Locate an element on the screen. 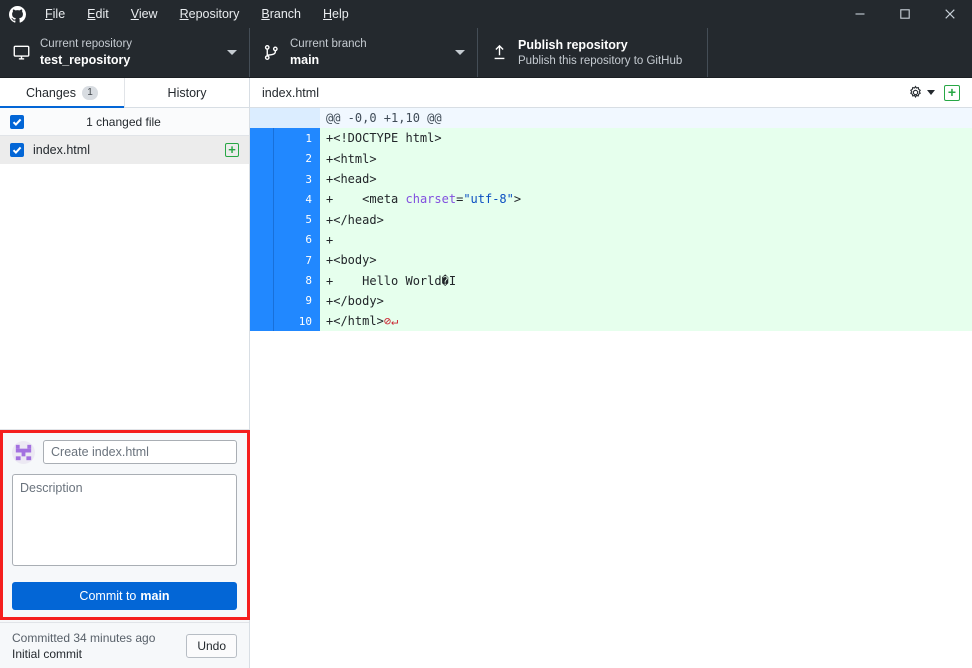 This screenshot has height=668, width=972. file-status-added-icon: + is located at coordinates (232, 150).